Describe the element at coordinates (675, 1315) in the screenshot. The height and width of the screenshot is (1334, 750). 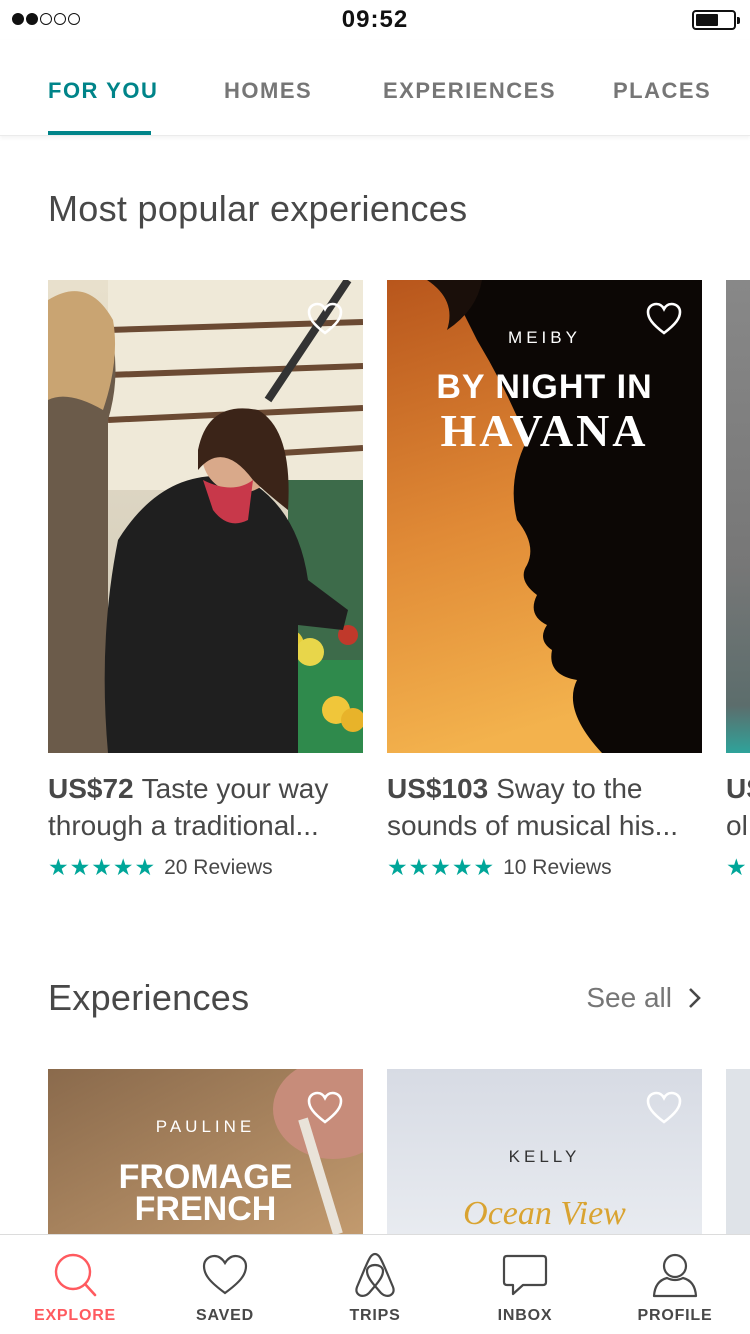
I see `nav-label: PROFILE` at that location.